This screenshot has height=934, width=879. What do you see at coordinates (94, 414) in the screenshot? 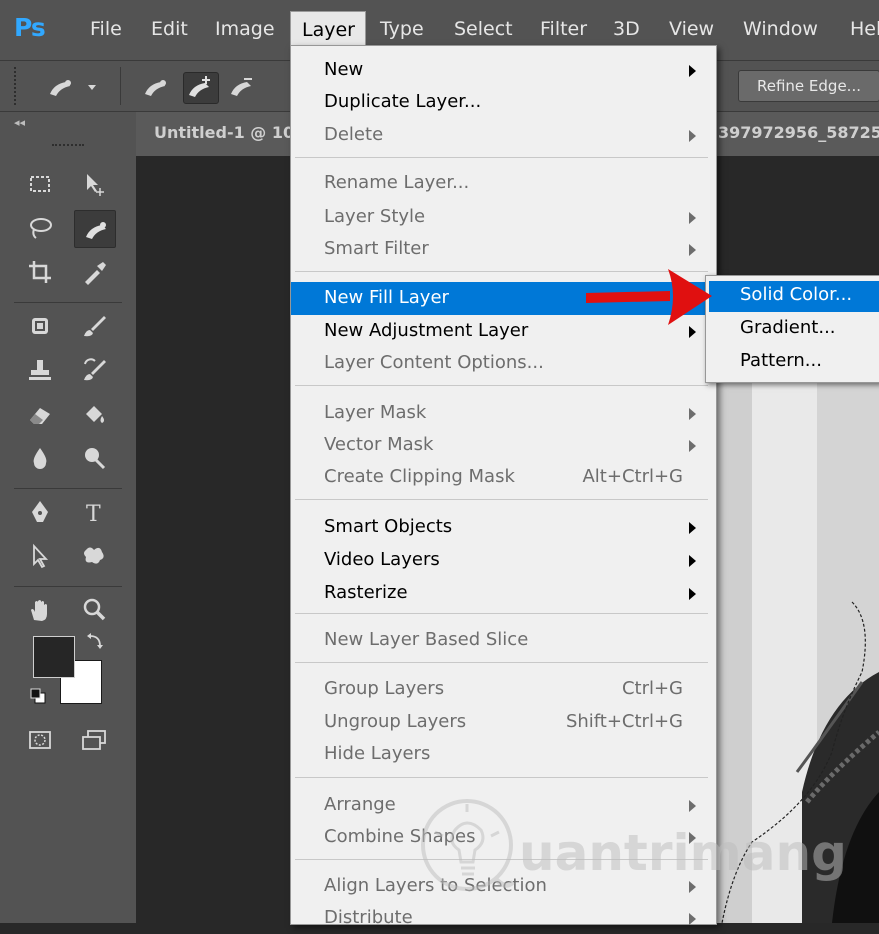
I see `paint-bucket-icon` at bounding box center [94, 414].